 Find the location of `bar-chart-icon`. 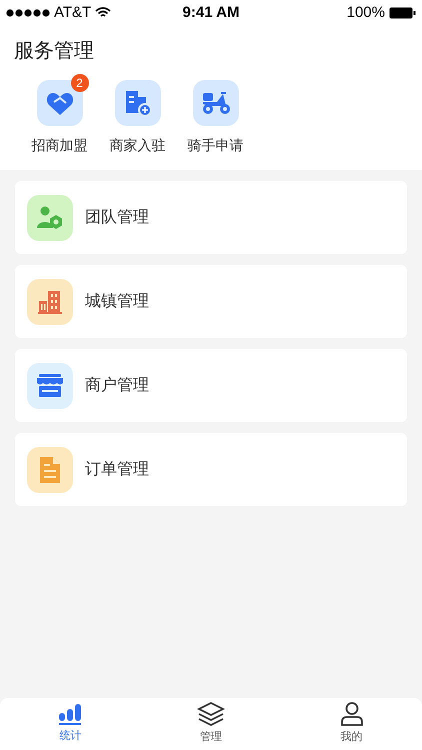

bar-chart-icon is located at coordinates (70, 714).